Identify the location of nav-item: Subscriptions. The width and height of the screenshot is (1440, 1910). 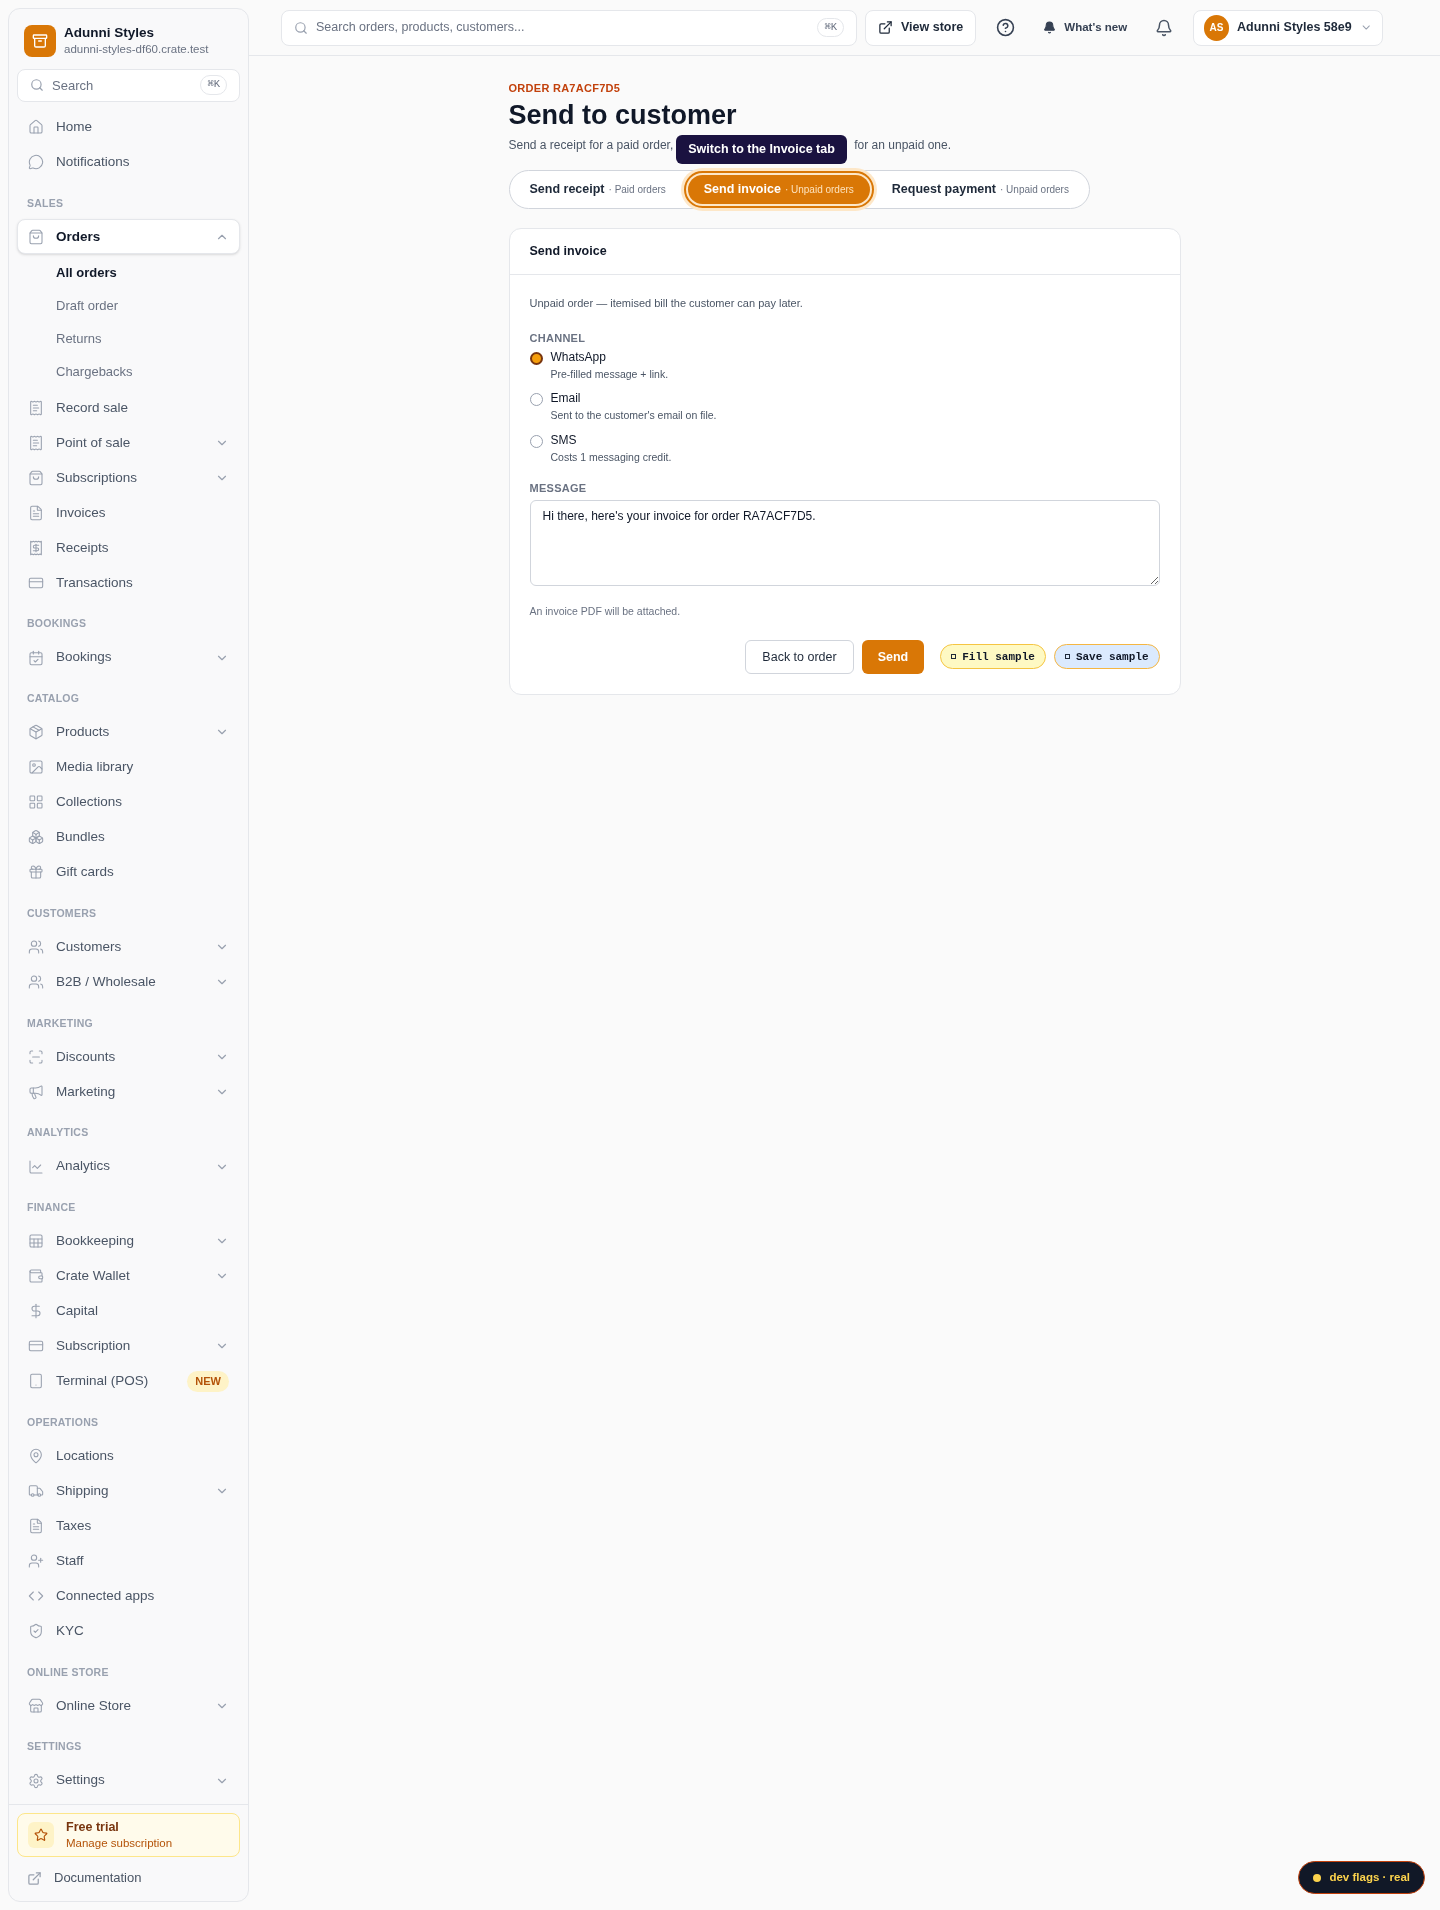
(128, 478).